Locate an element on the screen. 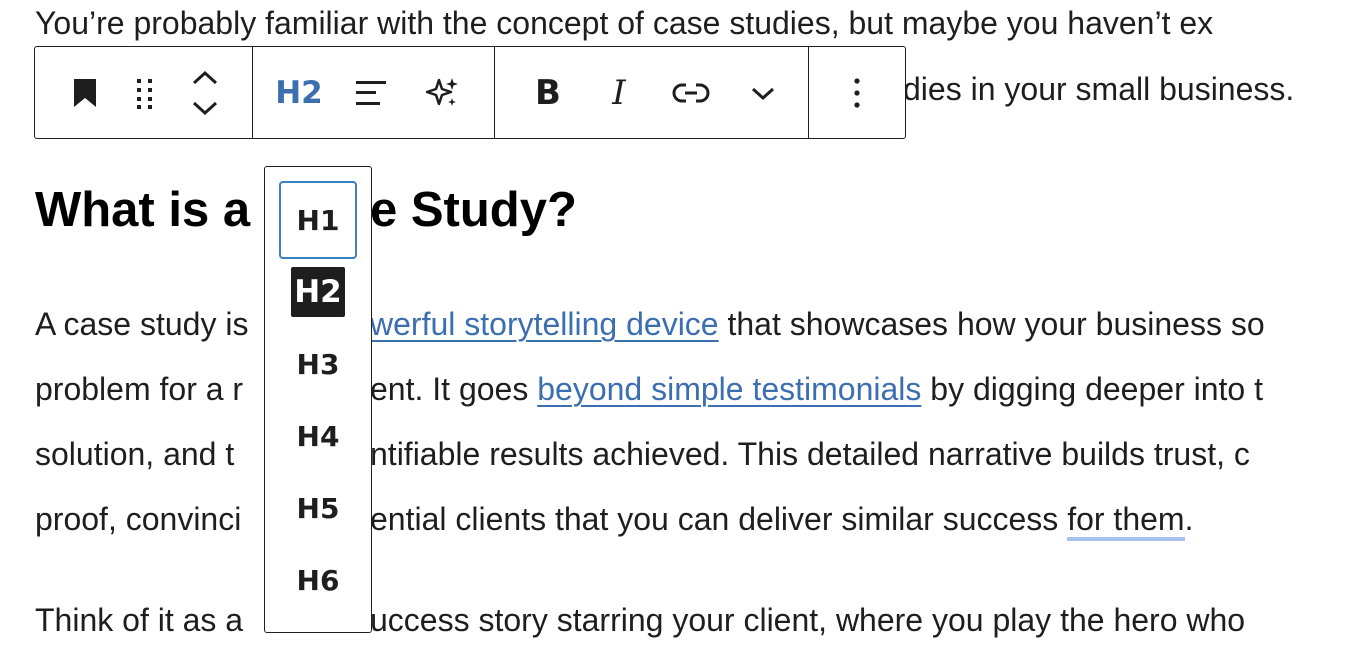 The image size is (1364, 668). heading-text-left: What is a is located at coordinates (143, 210).